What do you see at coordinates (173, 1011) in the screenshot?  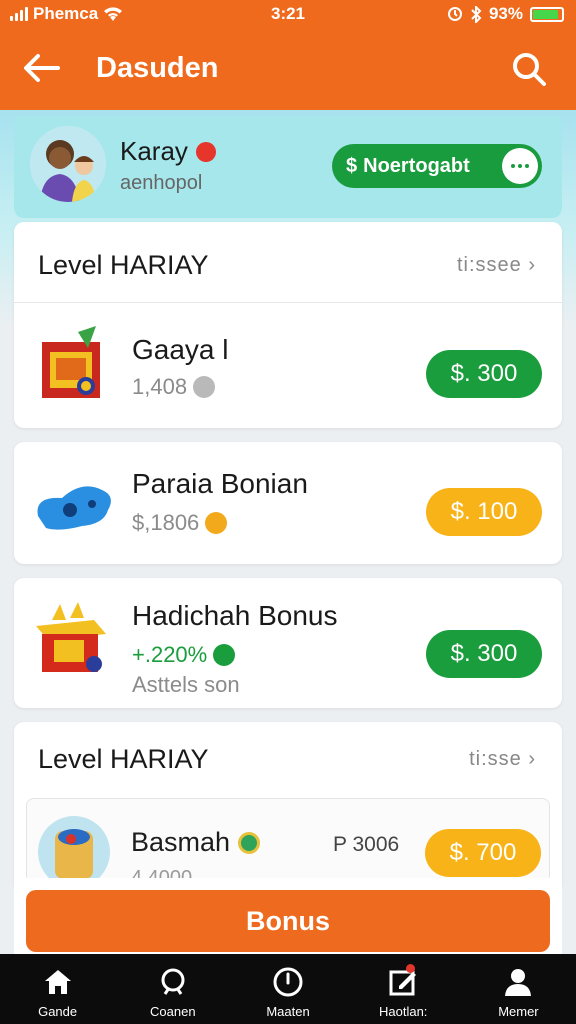 I see `nav-label: Coanen` at bounding box center [173, 1011].